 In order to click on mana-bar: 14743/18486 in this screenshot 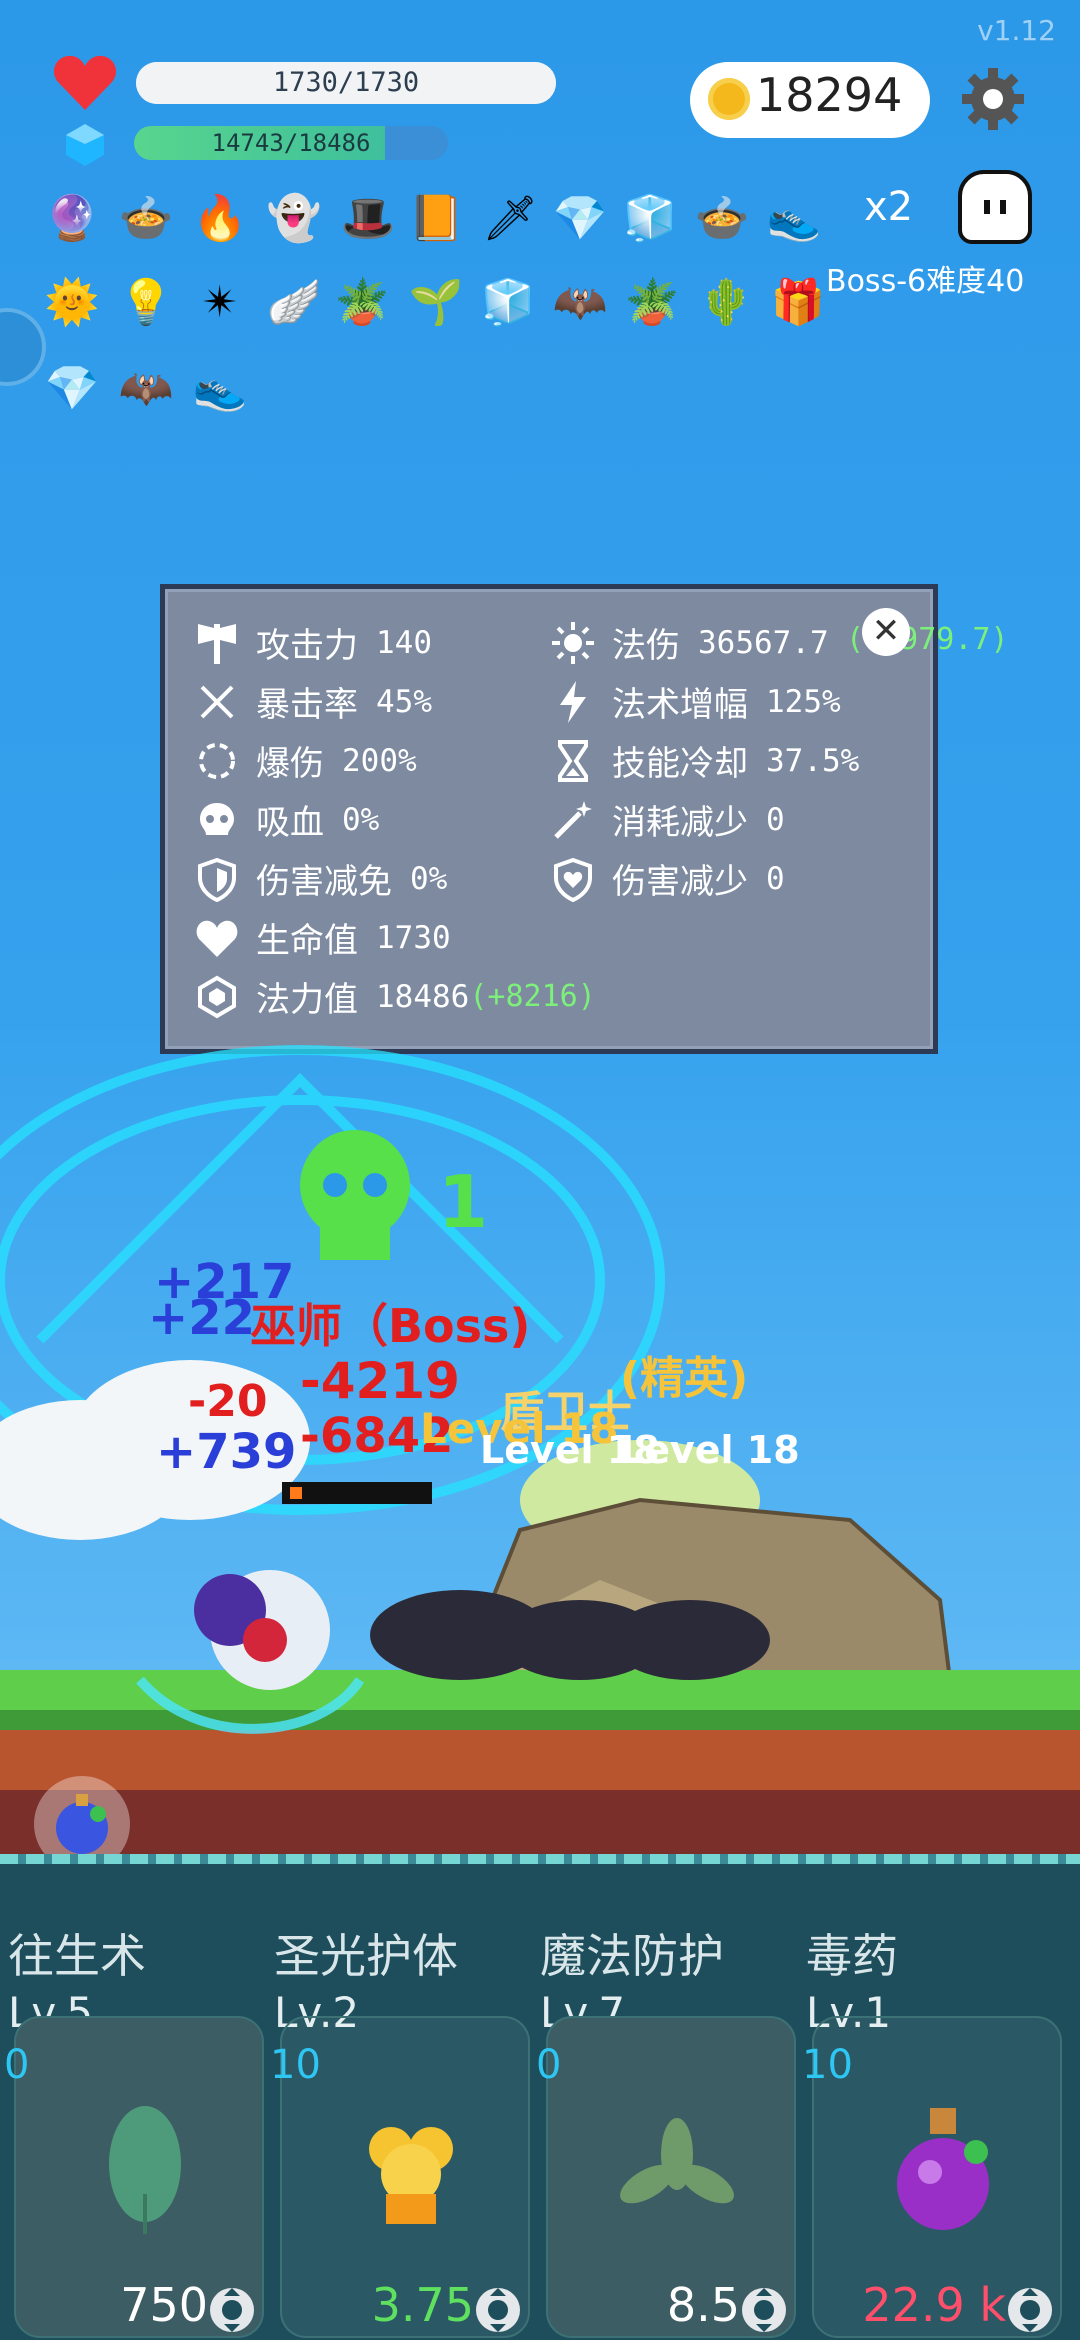, I will do `click(291, 143)`.